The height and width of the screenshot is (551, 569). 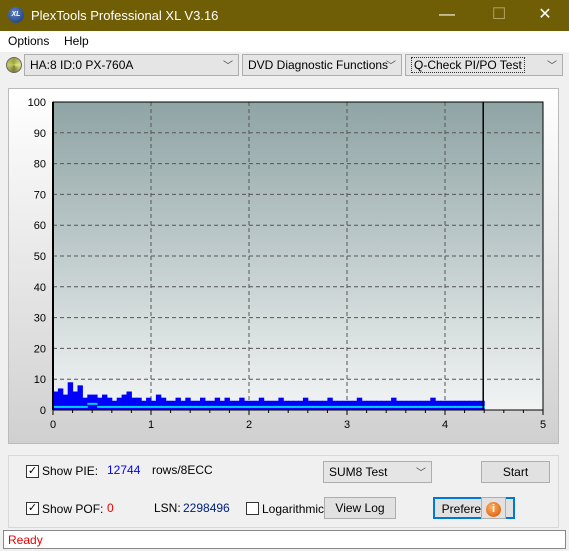 I want to click on menu-options: Options, so click(x=28, y=41).